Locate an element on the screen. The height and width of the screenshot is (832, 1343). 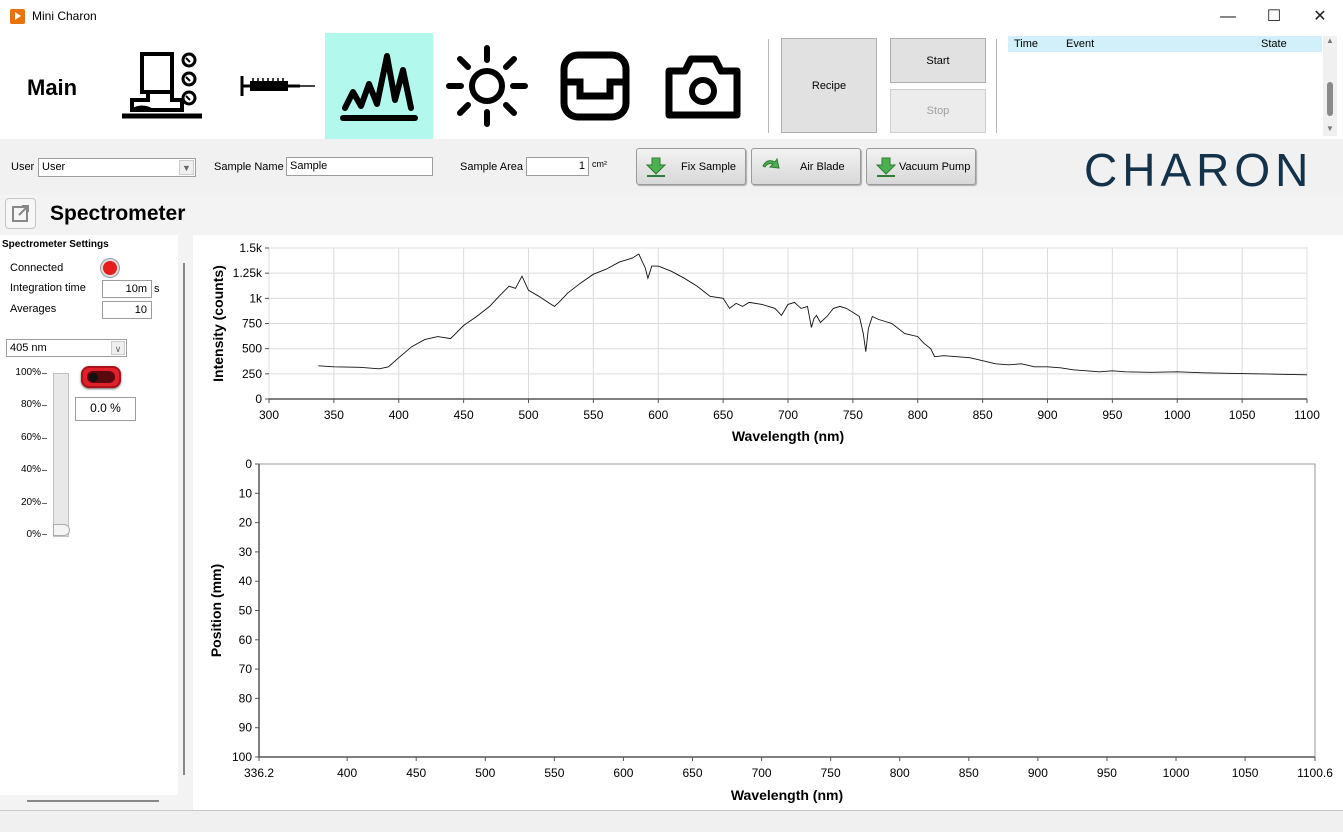
sample-name-input: Sample is located at coordinates (359, 166).